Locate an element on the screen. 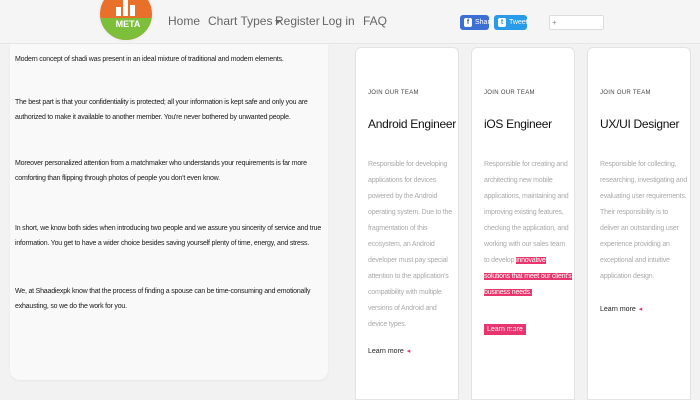 This screenshot has width=700, height=400. nav-register: Register is located at coordinates (297, 21).